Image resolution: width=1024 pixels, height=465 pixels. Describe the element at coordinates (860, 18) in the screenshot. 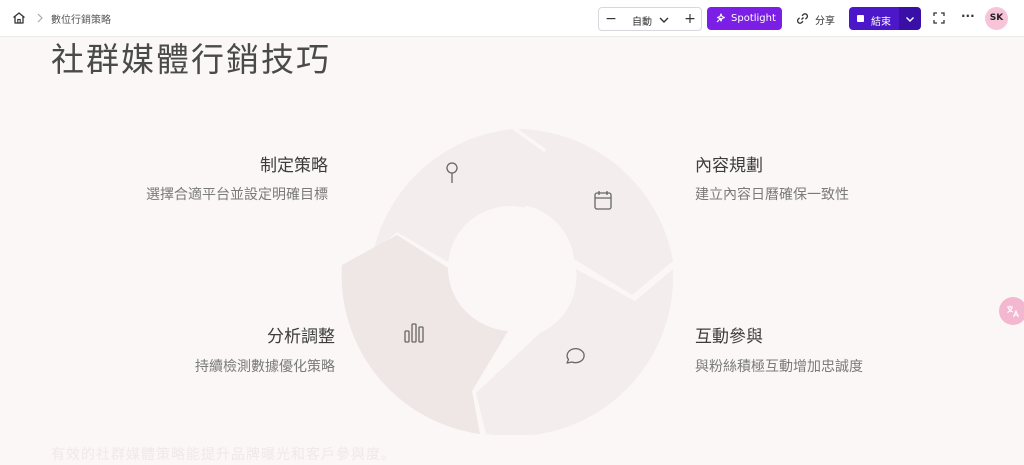

I see `stop-icon` at that location.